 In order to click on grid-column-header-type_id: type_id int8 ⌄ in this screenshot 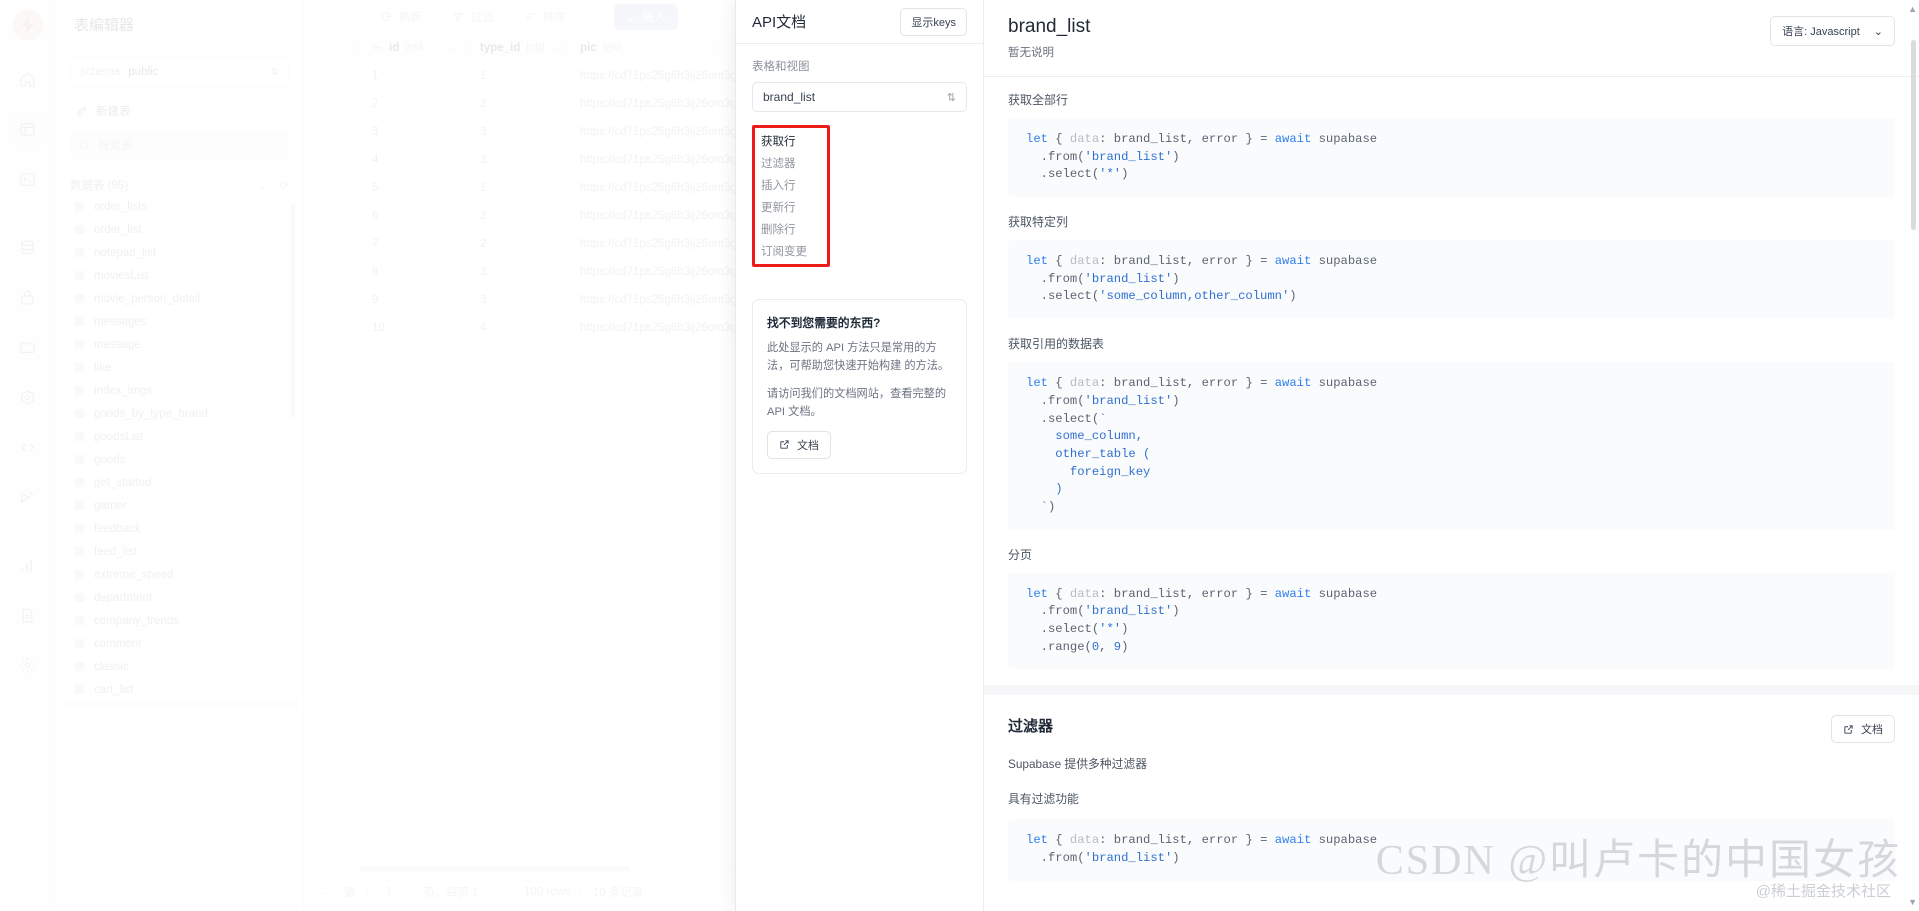, I will do `click(518, 47)`.